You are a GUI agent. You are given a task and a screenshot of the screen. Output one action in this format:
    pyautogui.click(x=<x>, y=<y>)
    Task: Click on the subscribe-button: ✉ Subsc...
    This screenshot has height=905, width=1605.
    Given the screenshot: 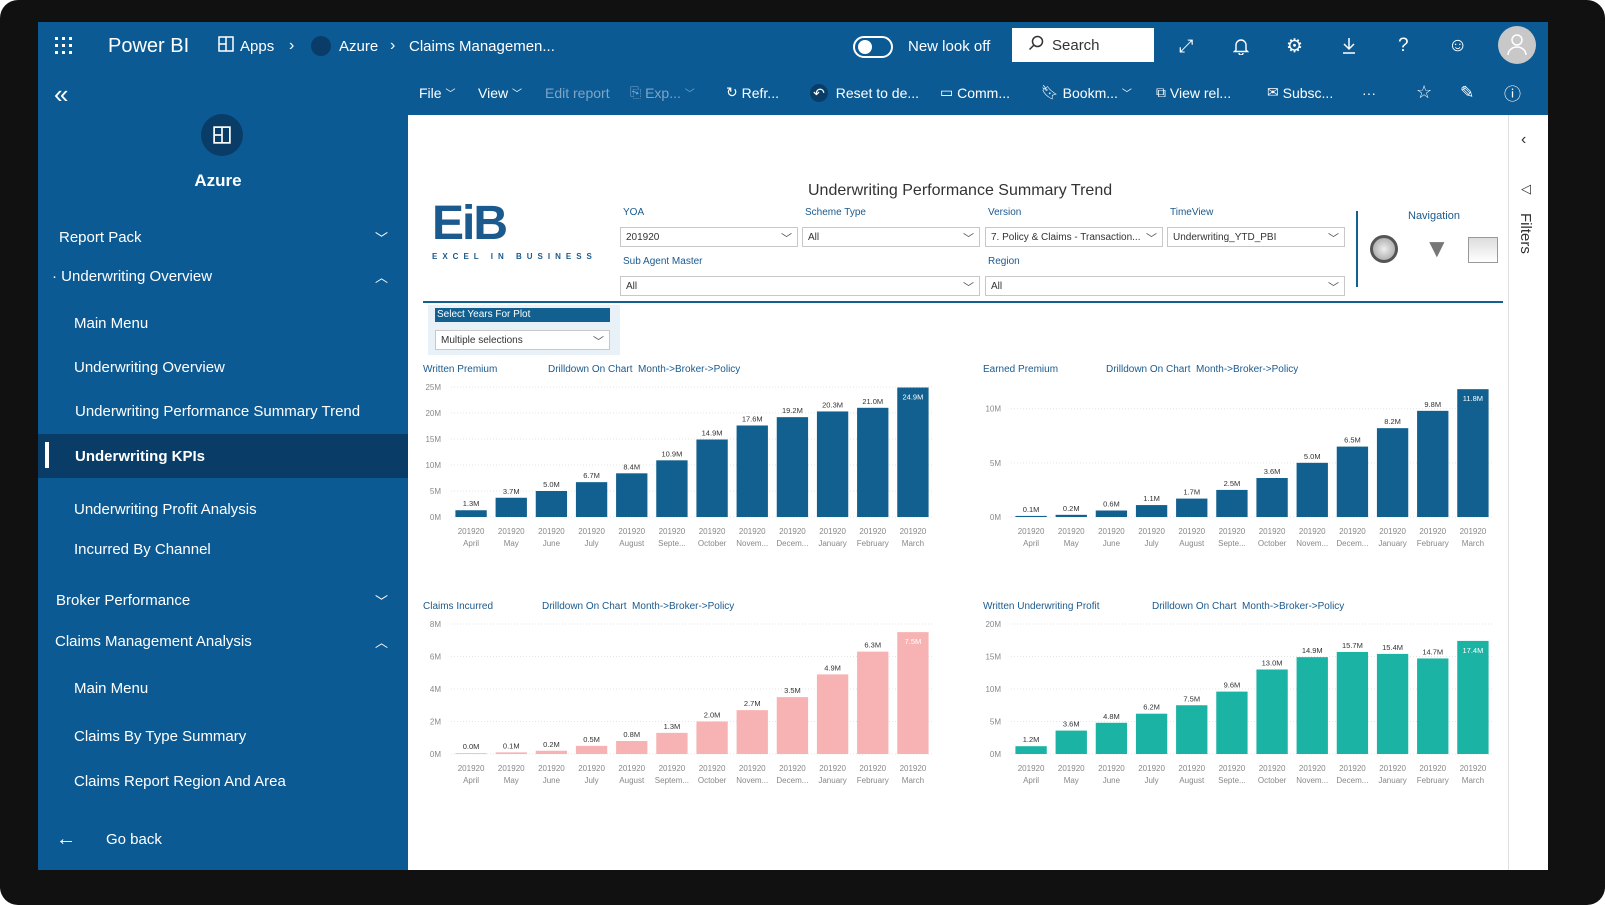 What is the action you would take?
    pyautogui.click(x=1300, y=92)
    